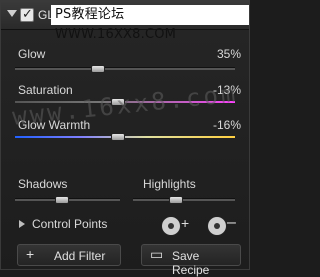 The width and height of the screenshot is (320, 277). I want to click on slider-thumb-shadows, so click(62, 200).